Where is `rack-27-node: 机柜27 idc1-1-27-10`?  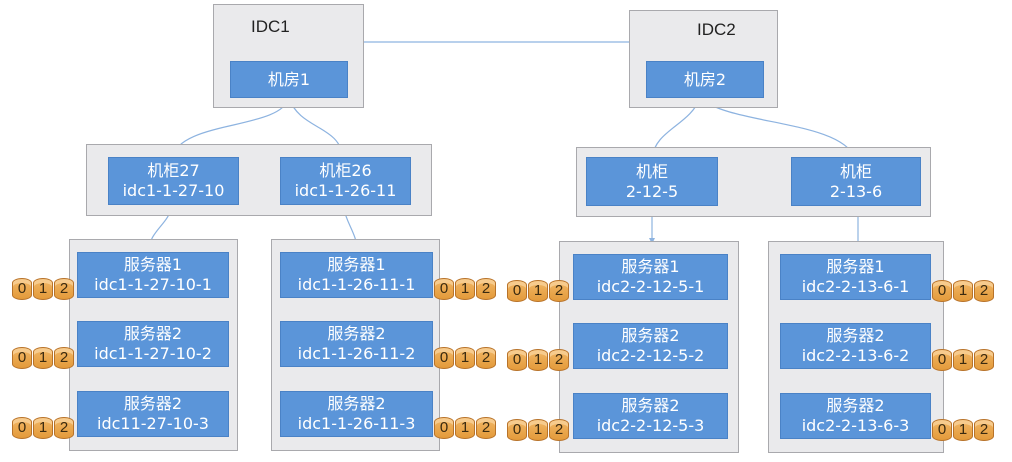 rack-27-node: 机柜27 idc1-1-27-10 is located at coordinates (173, 181).